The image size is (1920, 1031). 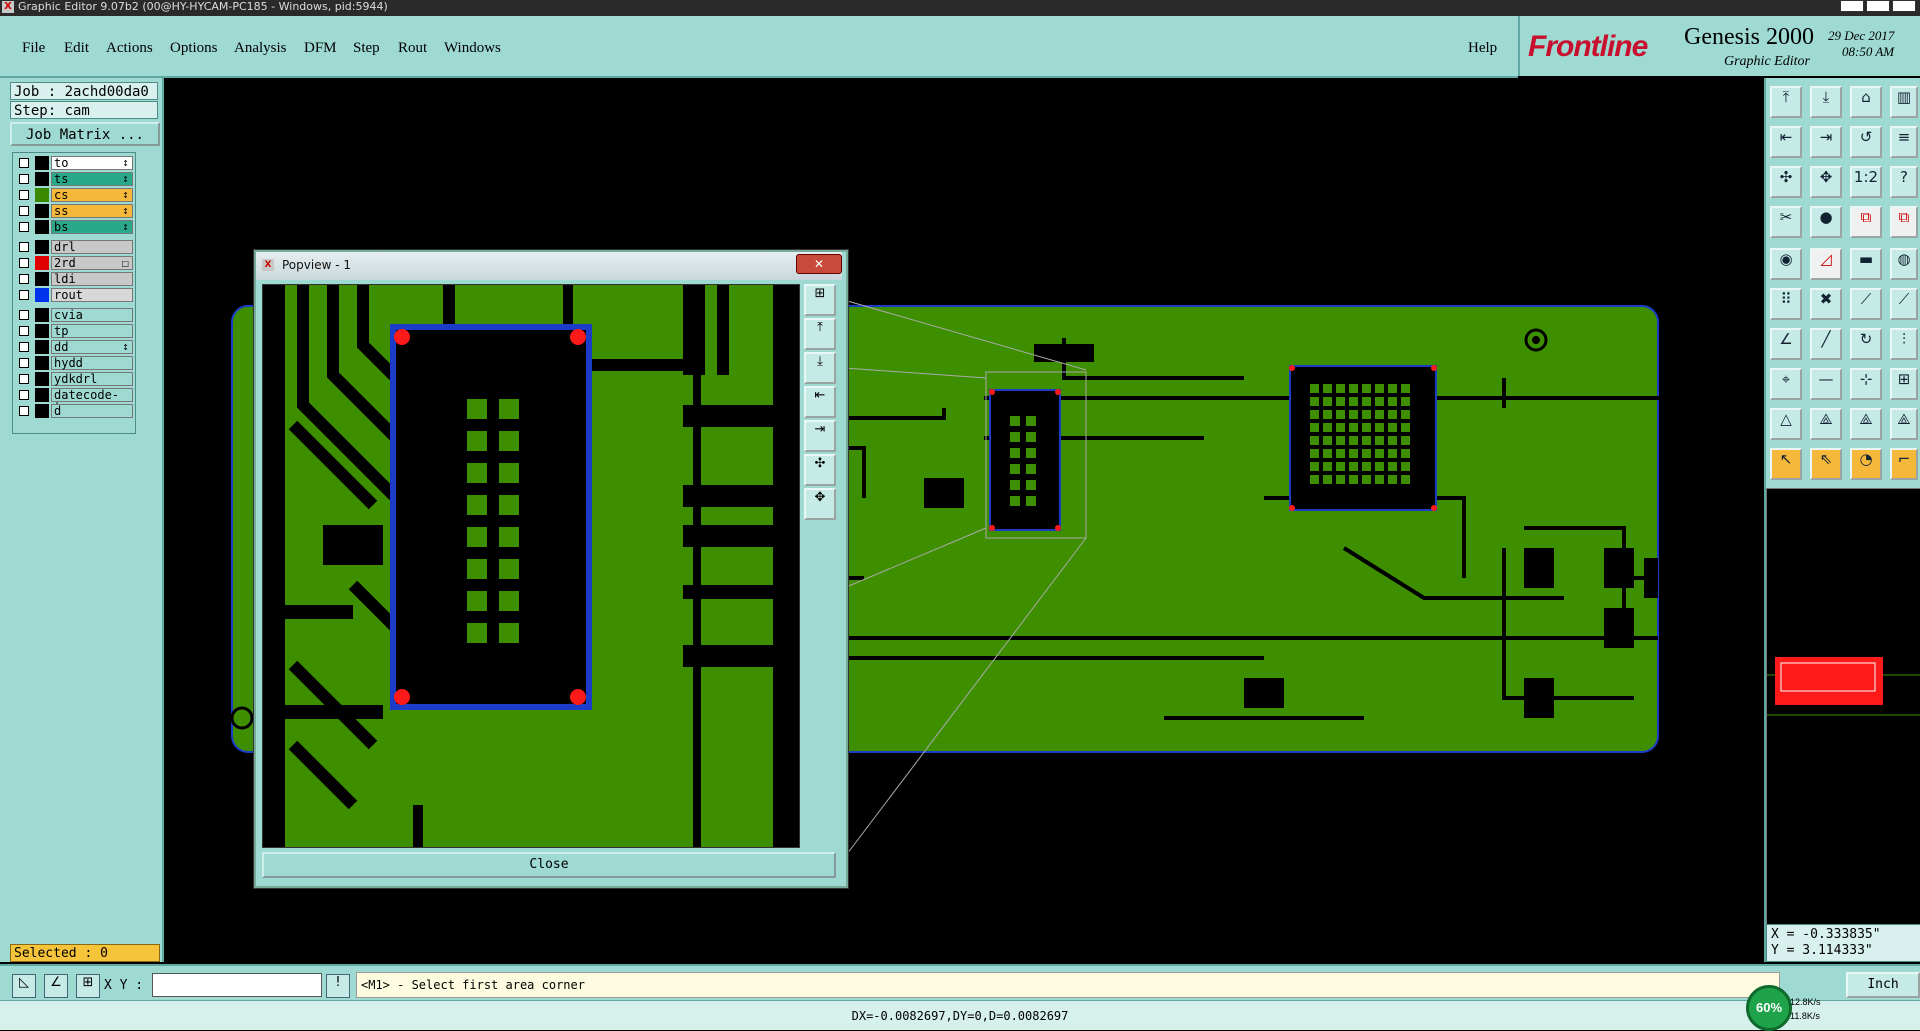 What do you see at coordinates (88, 986) in the screenshot?
I see `grid-icon: ⊞` at bounding box center [88, 986].